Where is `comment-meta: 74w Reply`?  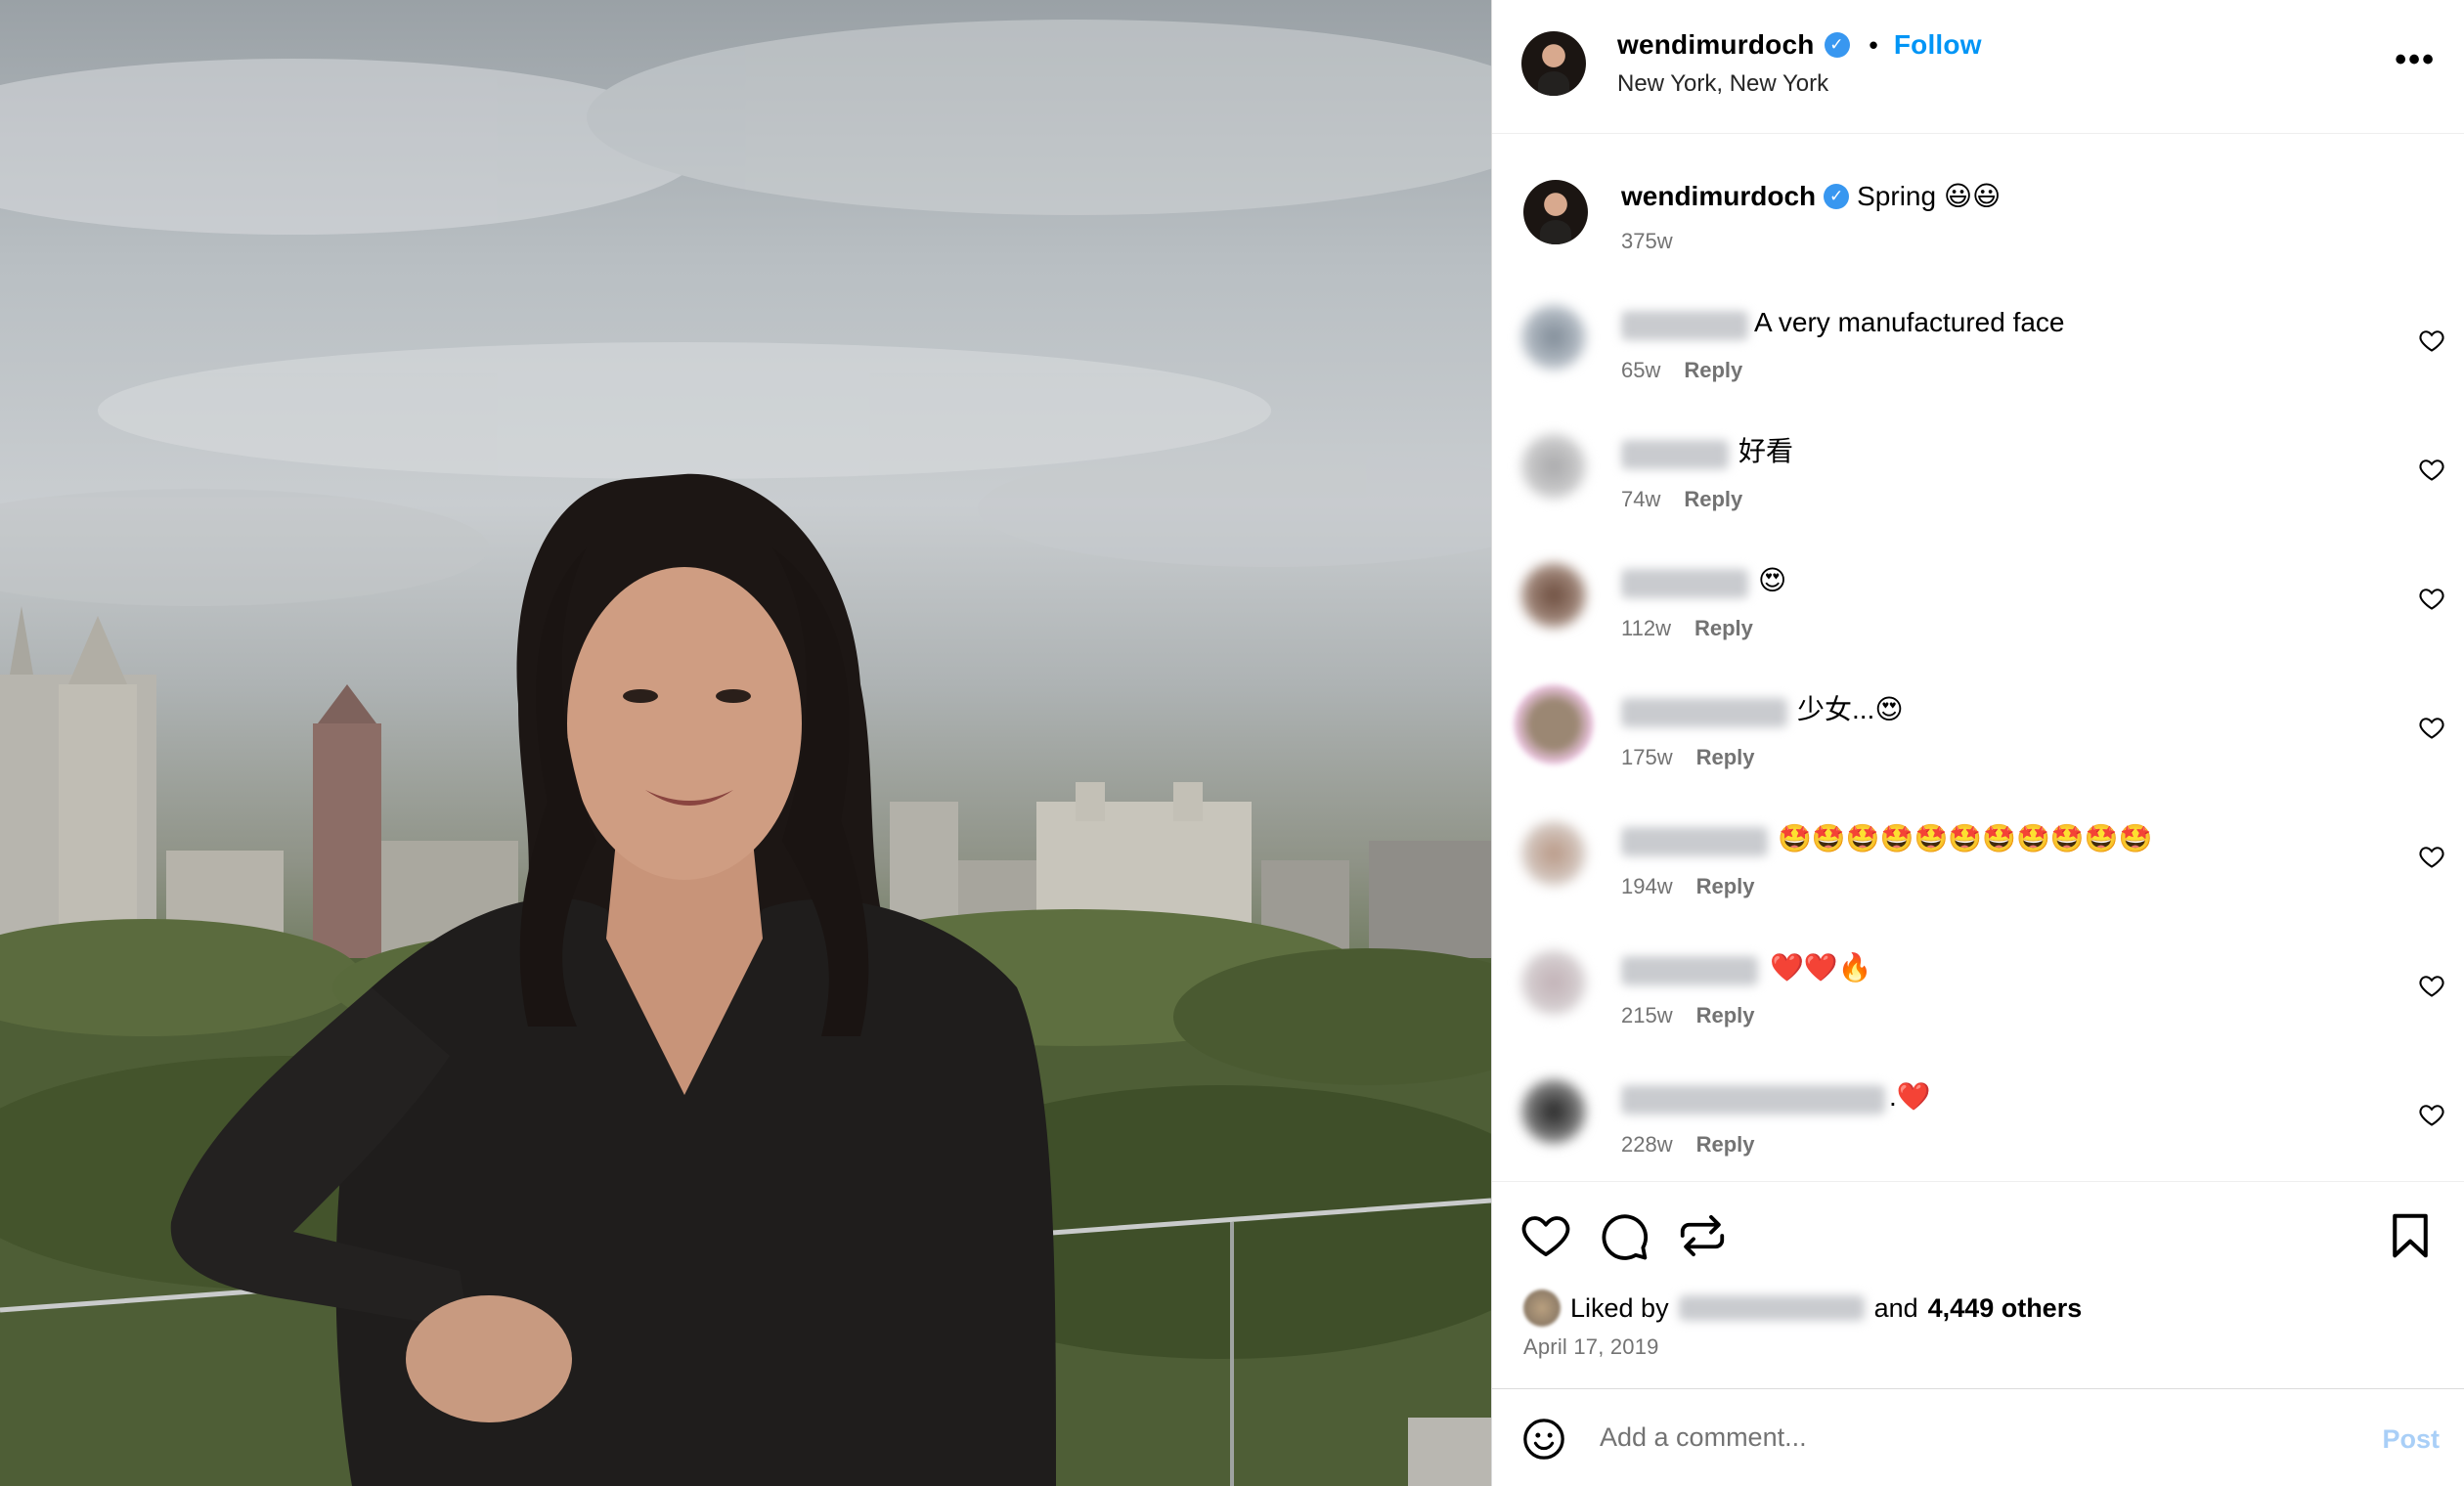 comment-meta: 74w Reply is located at coordinates (1681, 499).